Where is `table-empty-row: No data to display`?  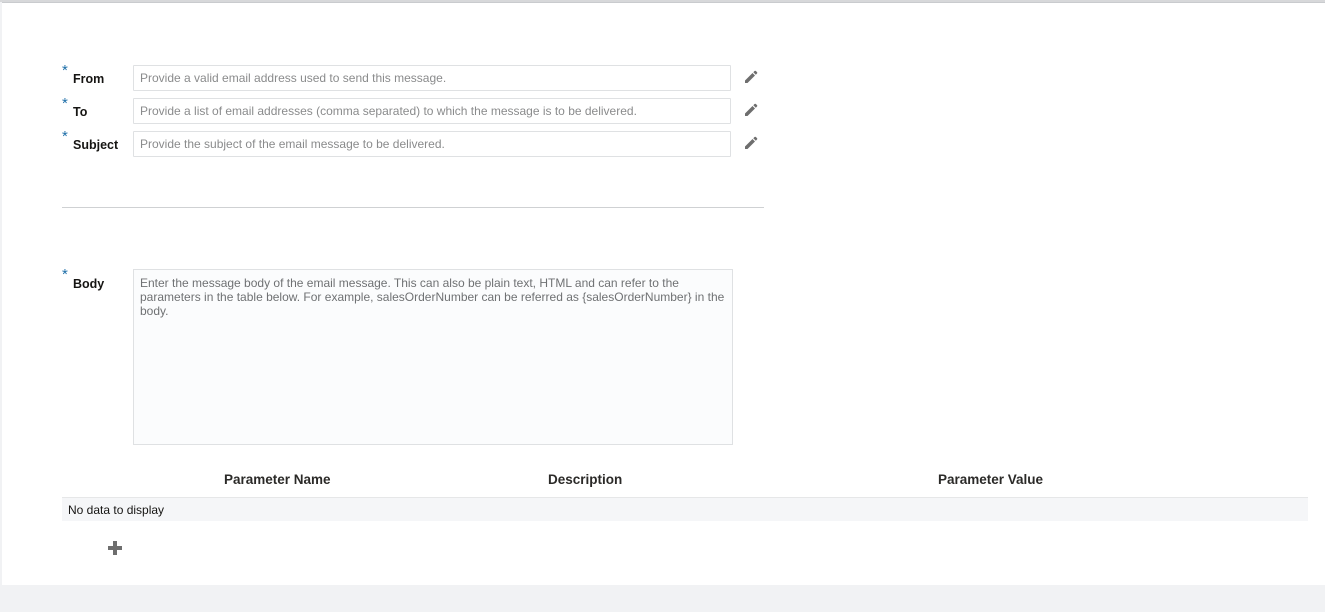
table-empty-row: No data to display is located at coordinates (685, 509).